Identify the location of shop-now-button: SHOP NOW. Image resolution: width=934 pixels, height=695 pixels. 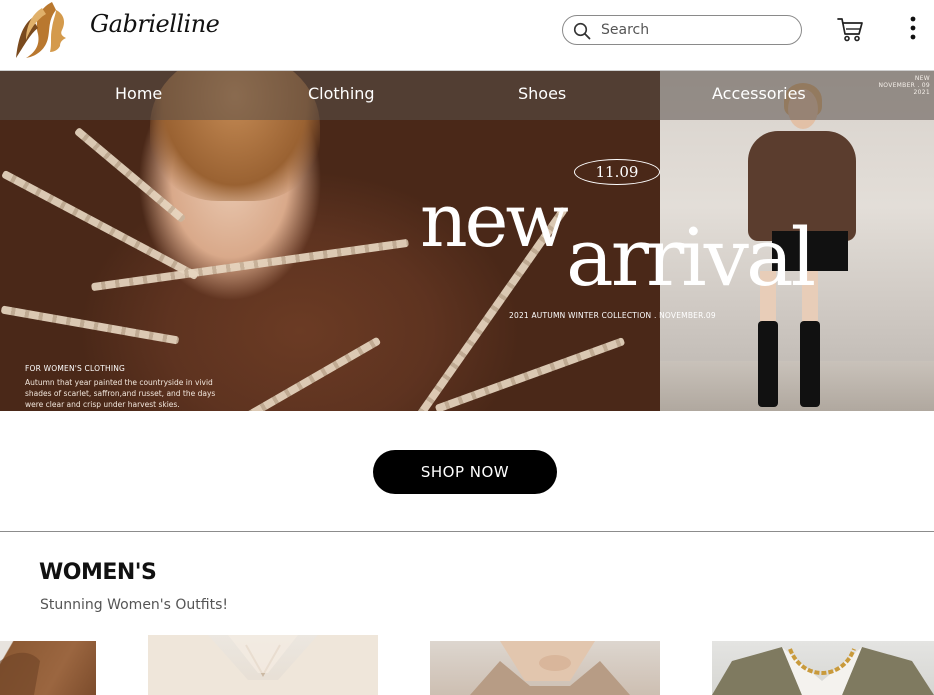
(465, 472).